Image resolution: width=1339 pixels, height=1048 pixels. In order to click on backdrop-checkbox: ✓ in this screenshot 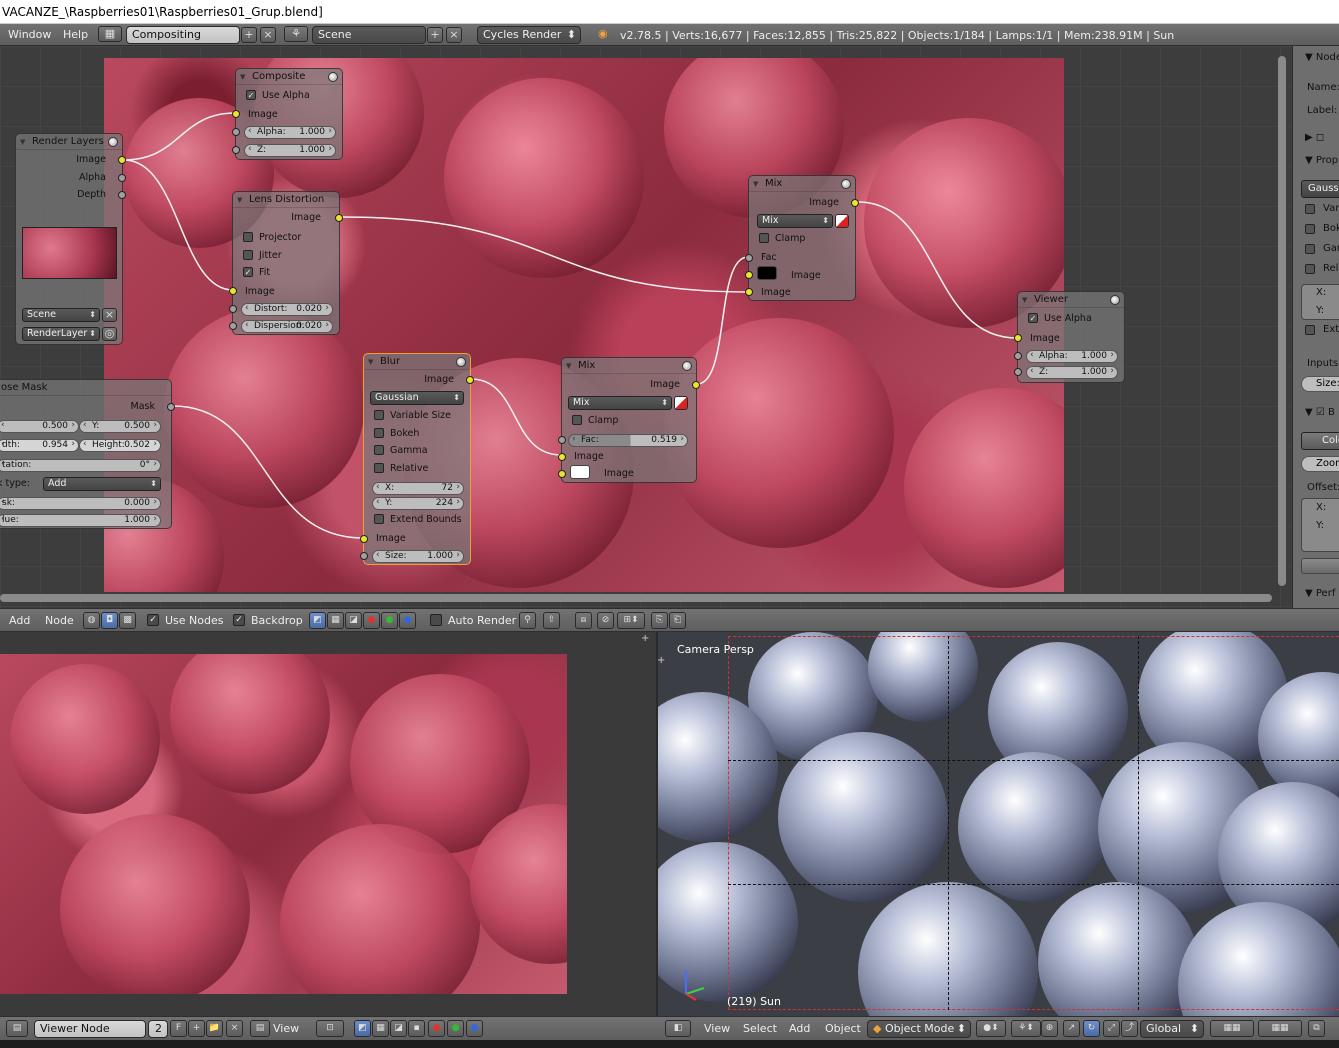, I will do `click(239, 620)`.